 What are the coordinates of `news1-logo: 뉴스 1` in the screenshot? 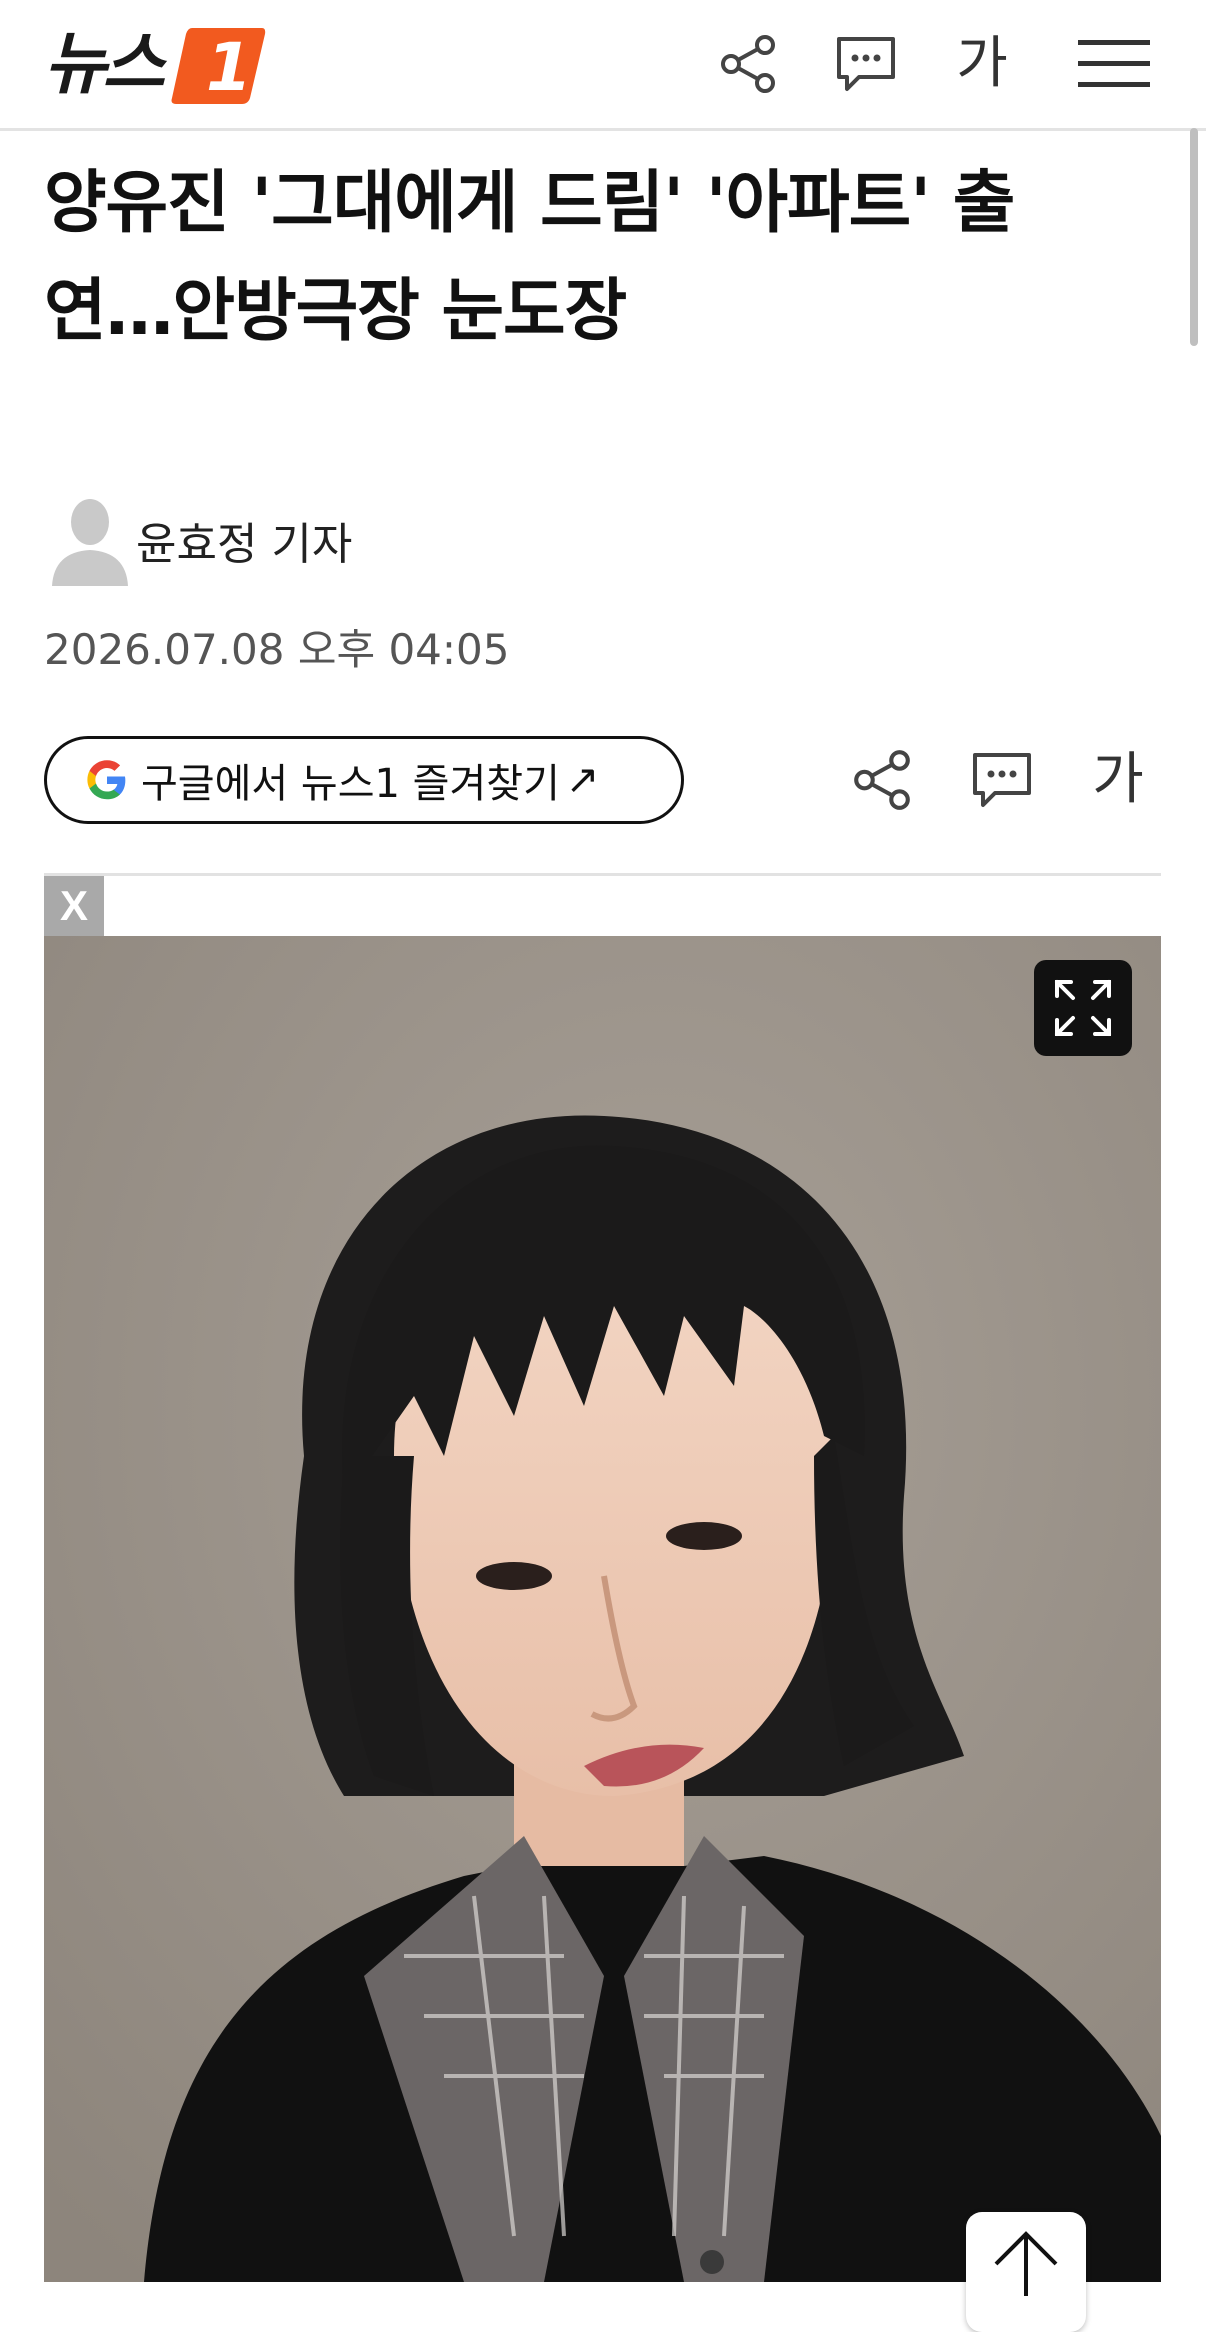 It's located at (155, 65).